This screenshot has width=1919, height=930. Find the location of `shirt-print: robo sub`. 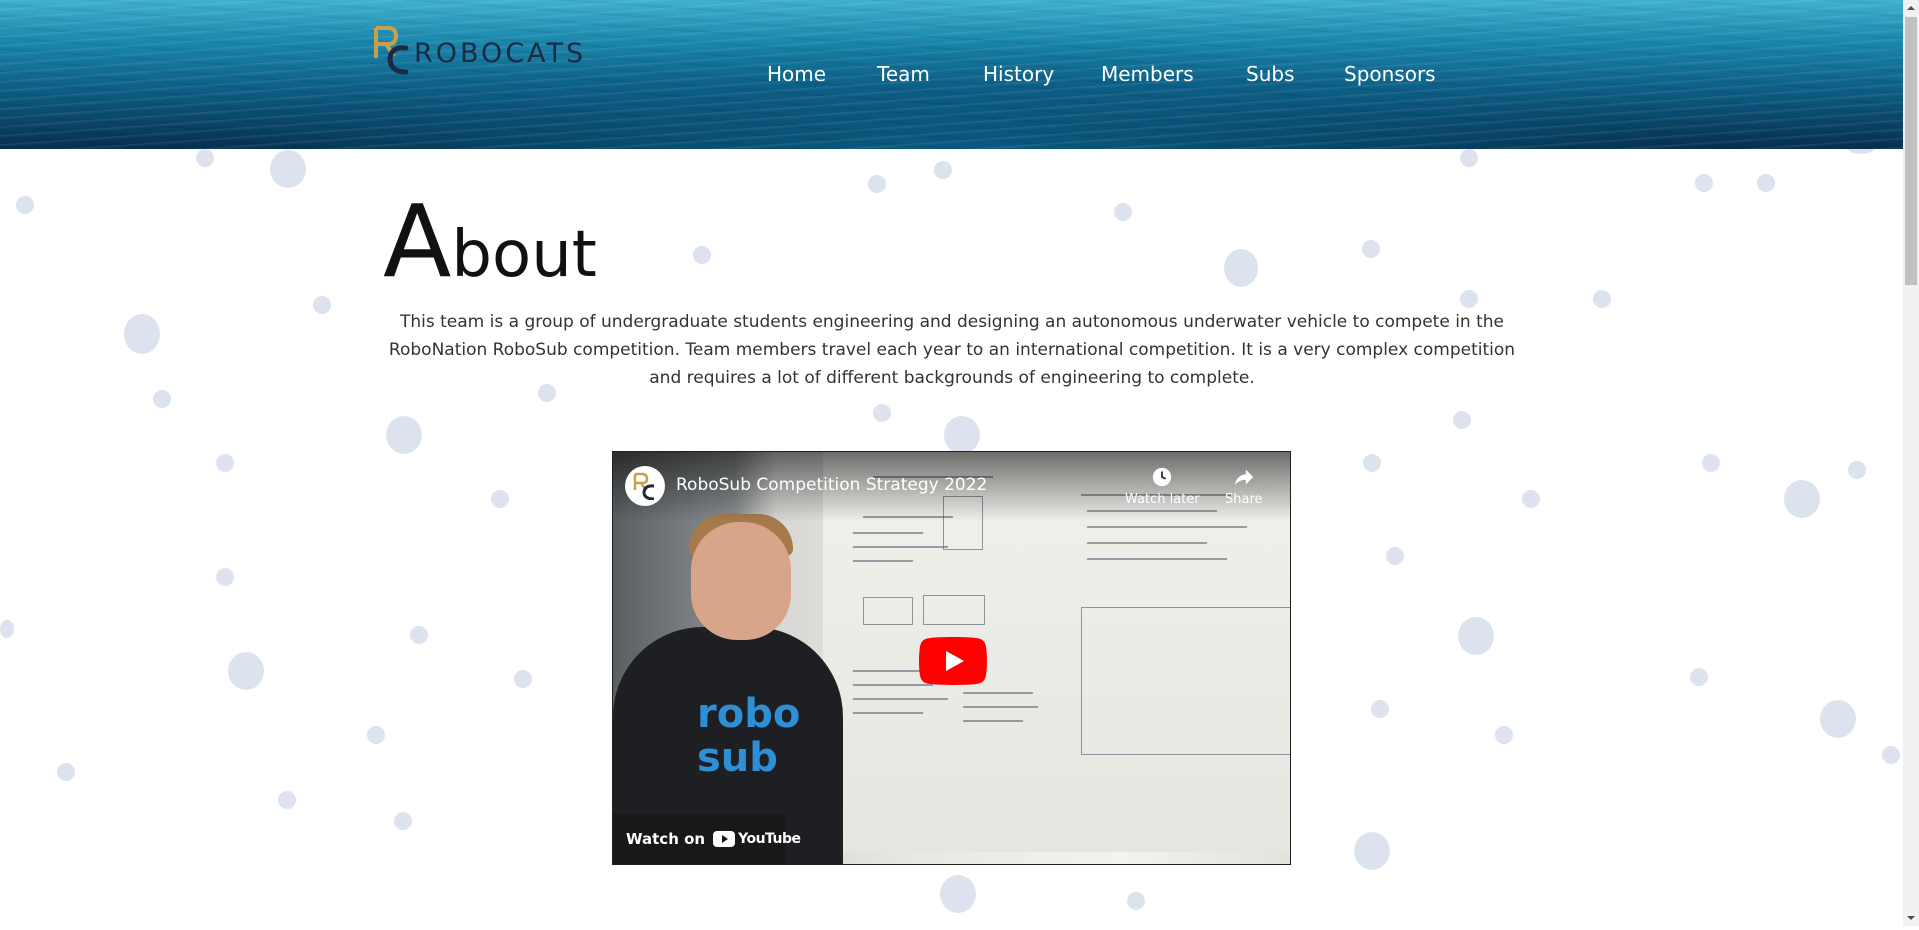

shirt-print: robo sub is located at coordinates (749, 736).